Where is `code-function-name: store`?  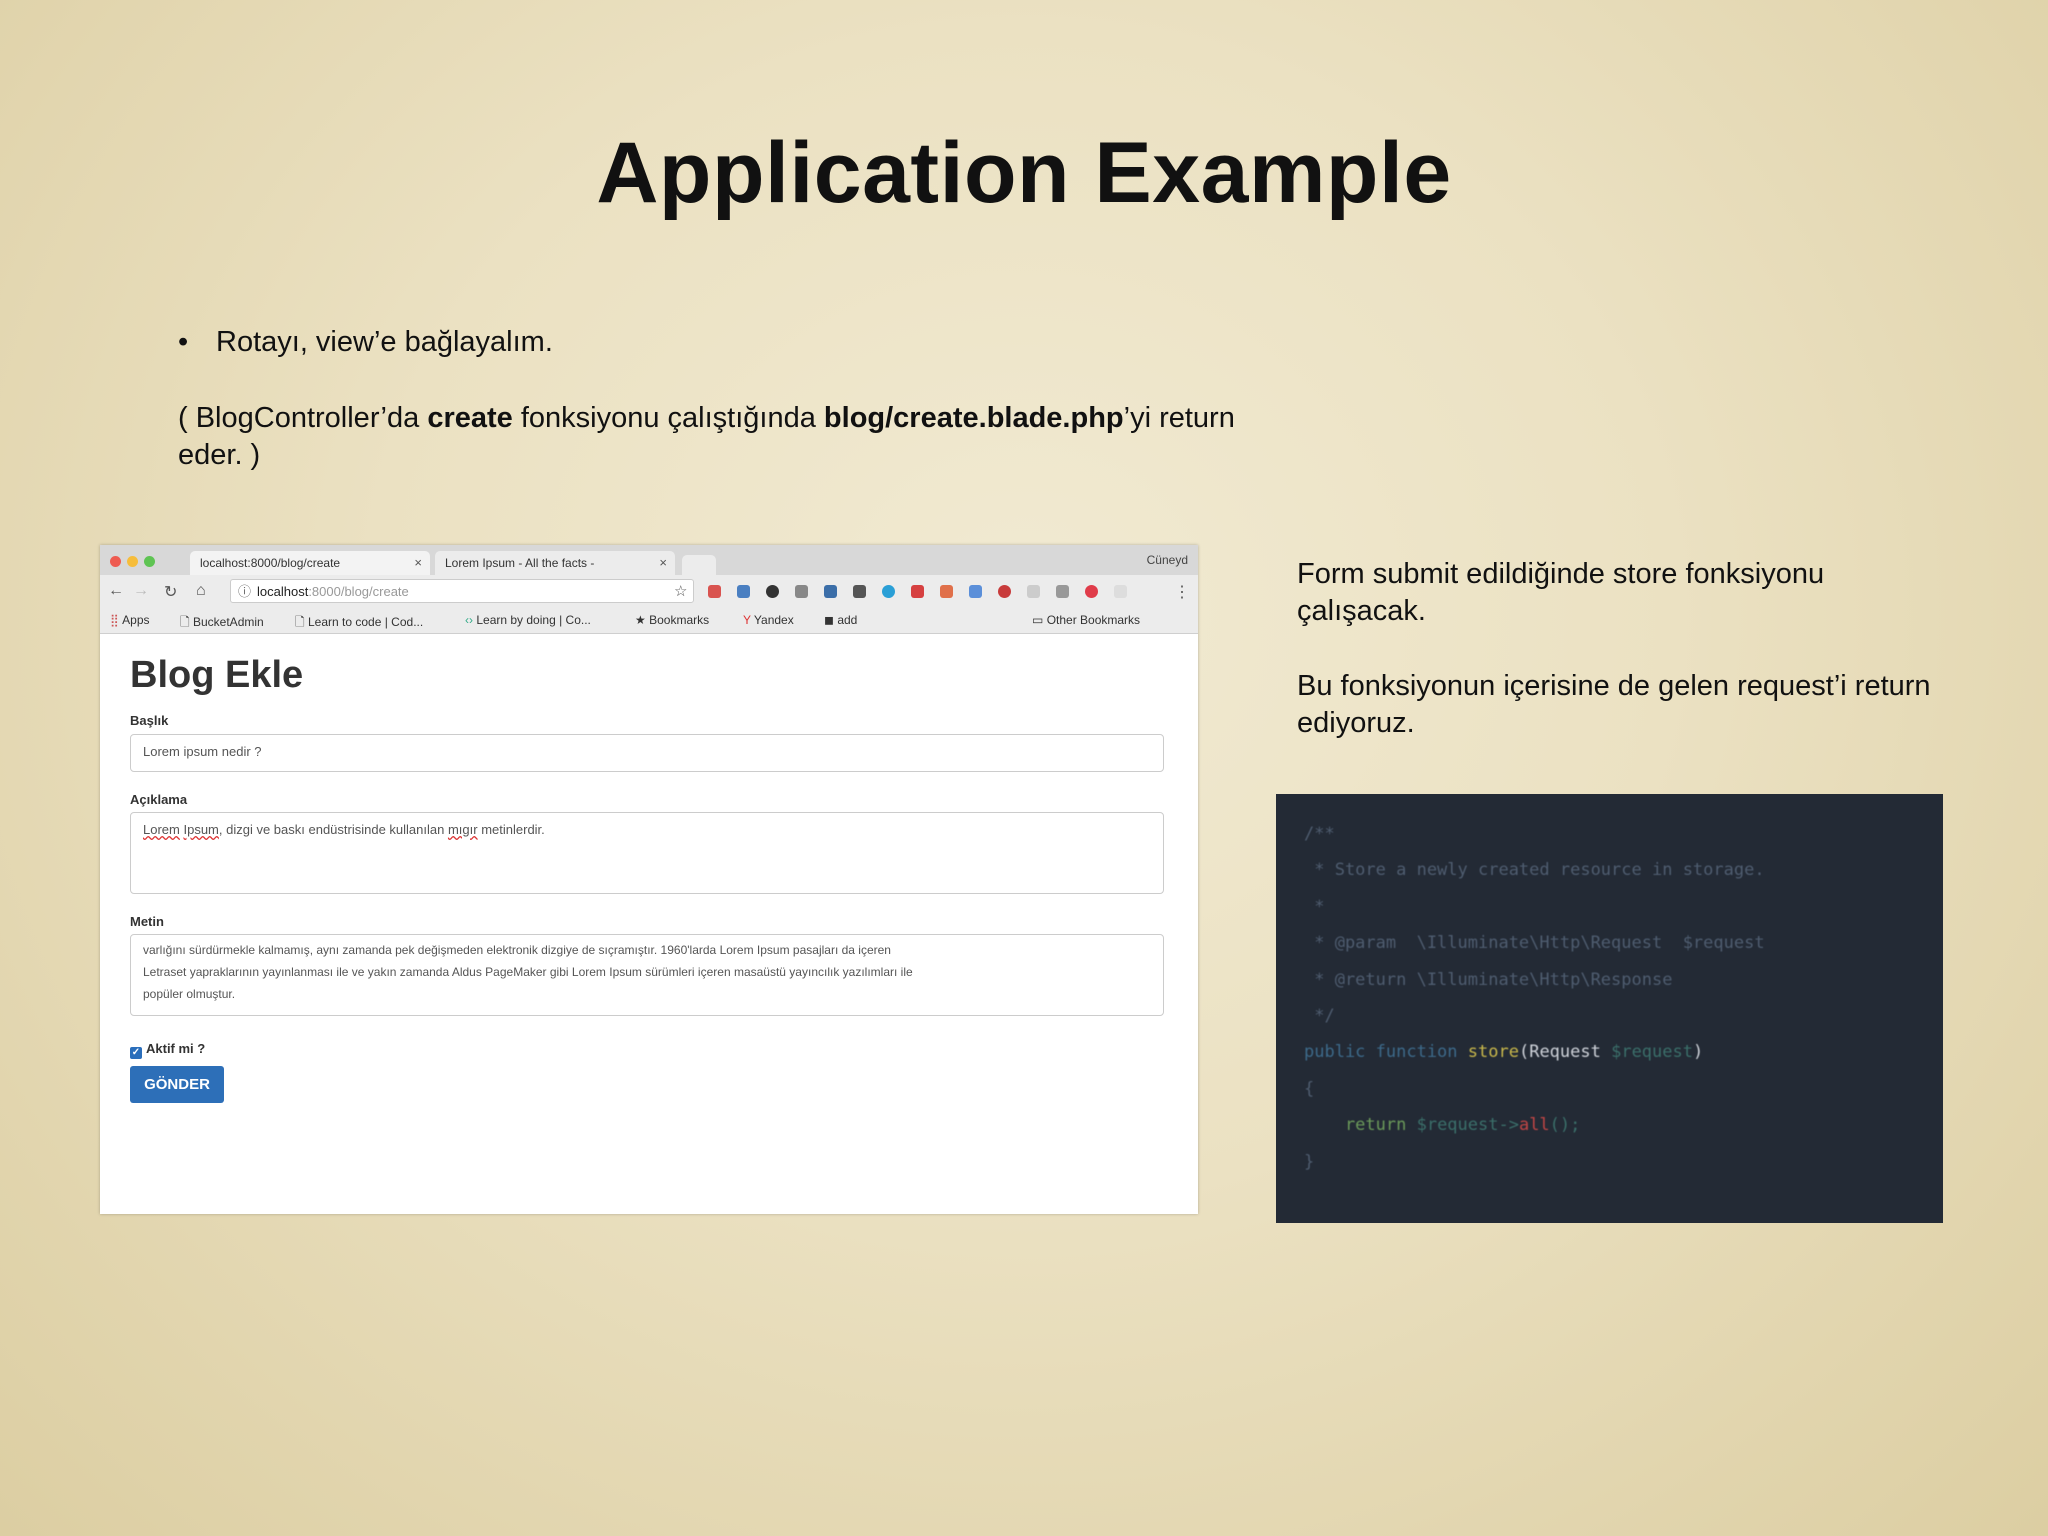 code-function-name: store is located at coordinates (1493, 1052).